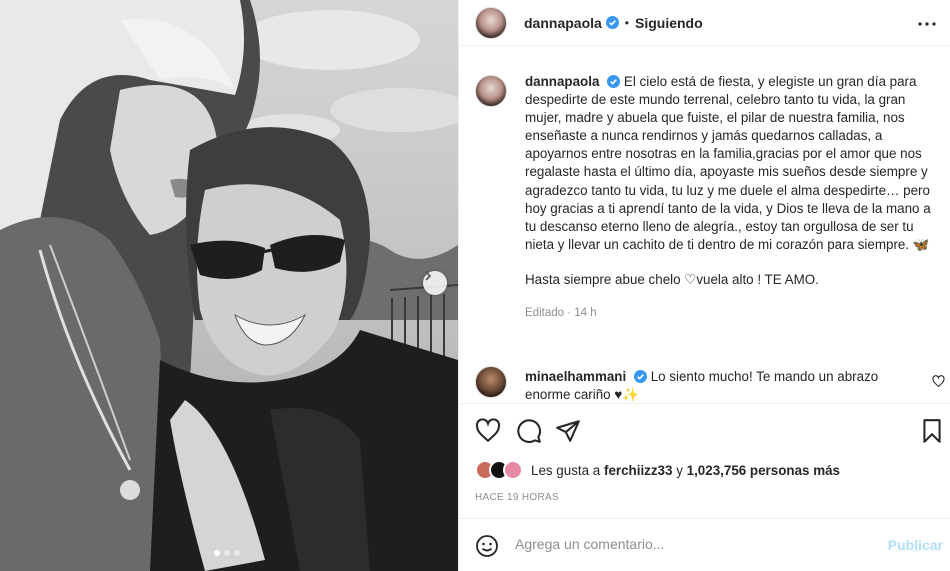 The image size is (950, 571). What do you see at coordinates (927, 24) in the screenshot?
I see `more-options-icon` at bounding box center [927, 24].